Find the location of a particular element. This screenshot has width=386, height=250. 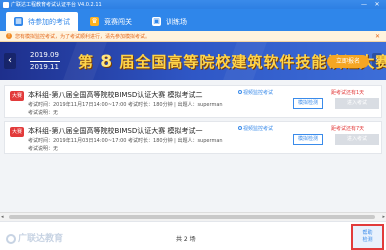

countdown-text: 距考试还有1天 is located at coordinates (348, 93).